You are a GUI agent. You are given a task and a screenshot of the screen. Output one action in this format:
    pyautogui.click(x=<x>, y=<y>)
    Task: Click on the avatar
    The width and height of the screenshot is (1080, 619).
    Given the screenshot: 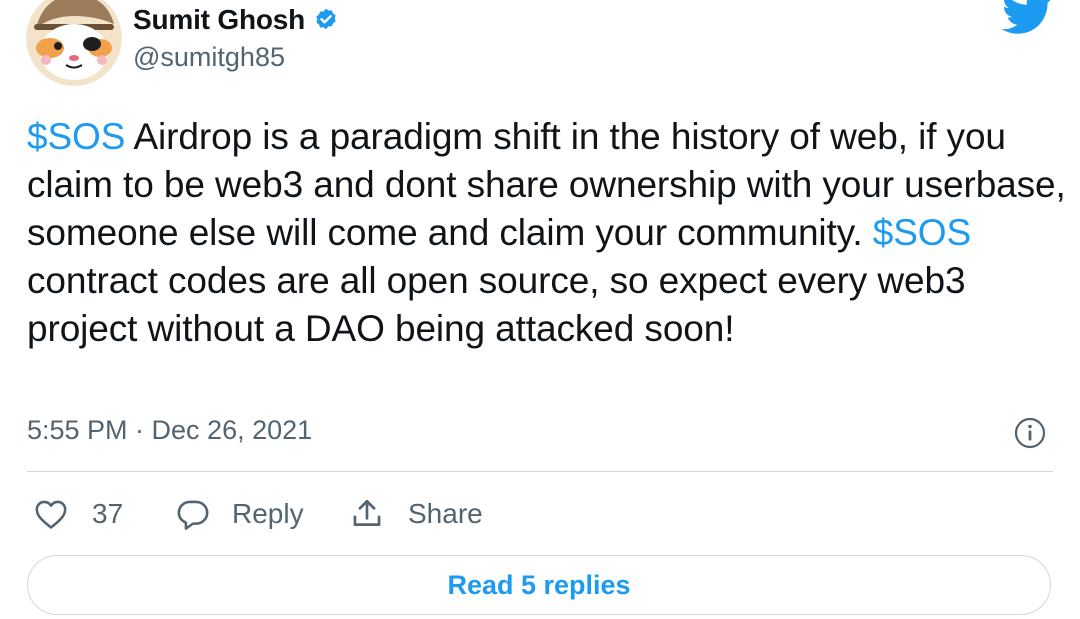 What is the action you would take?
    pyautogui.click(x=74, y=43)
    